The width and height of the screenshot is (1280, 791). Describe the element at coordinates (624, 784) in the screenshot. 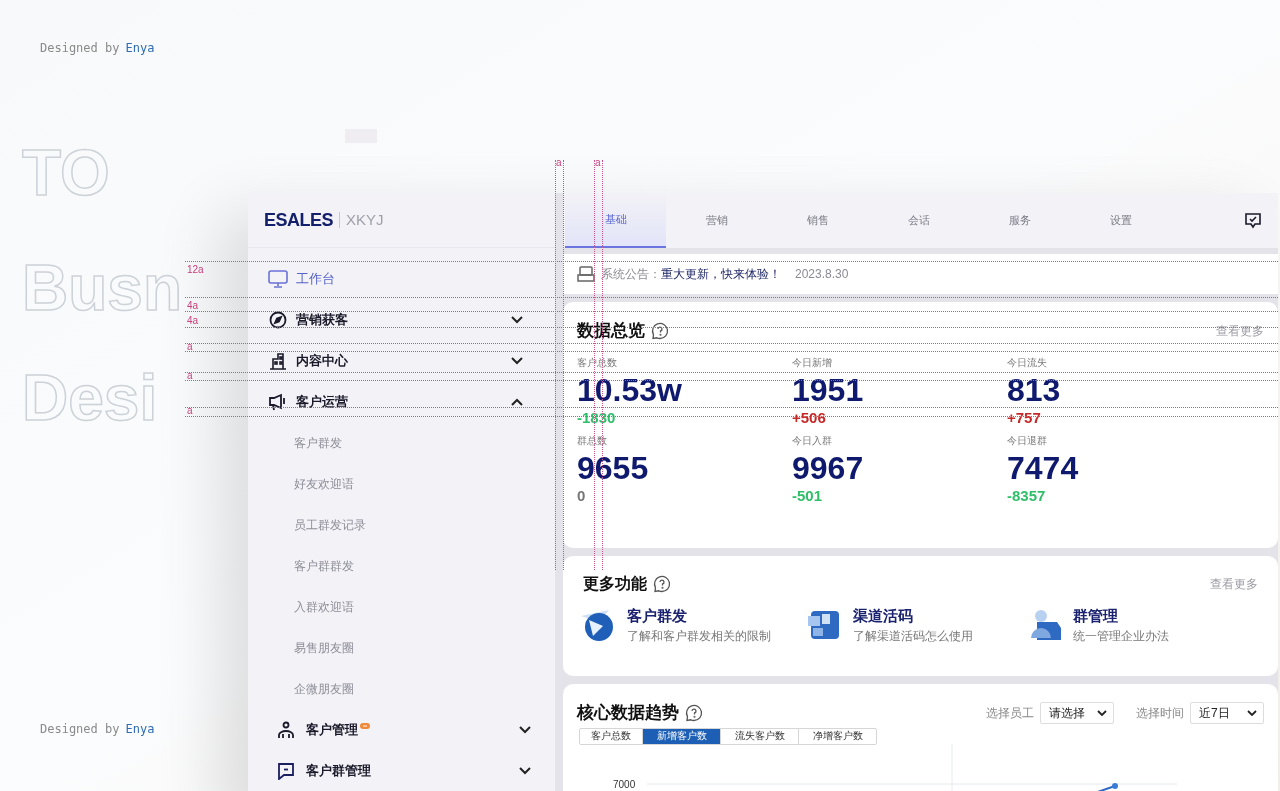

I see `axis-tick-label: 7000` at that location.